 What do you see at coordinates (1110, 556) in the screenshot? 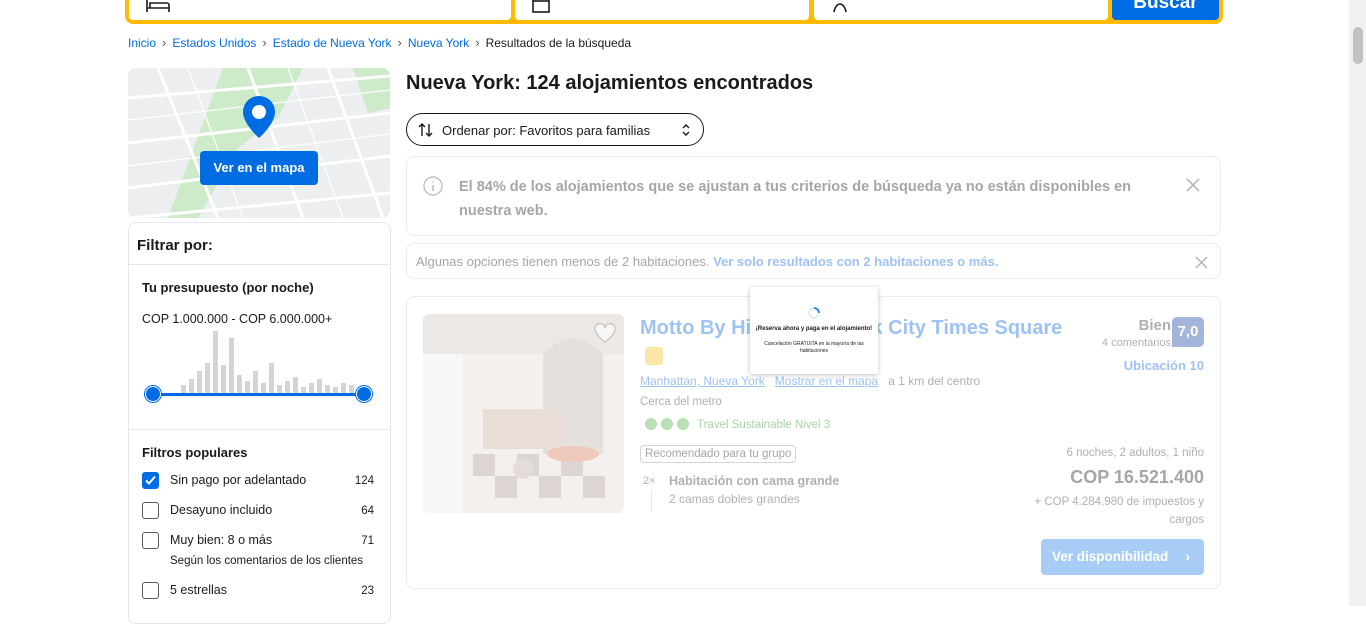
I see `see-availability-label: Ver disponibilidad` at bounding box center [1110, 556].